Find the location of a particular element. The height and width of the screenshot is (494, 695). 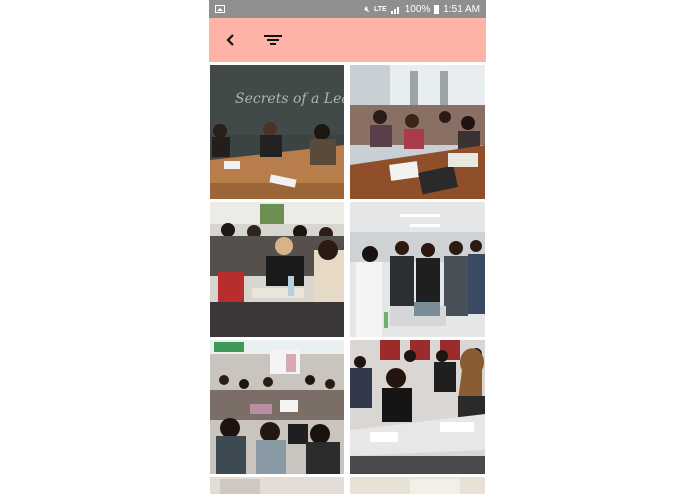

mute-icon: 🔇︎ is located at coordinates (367, 8).